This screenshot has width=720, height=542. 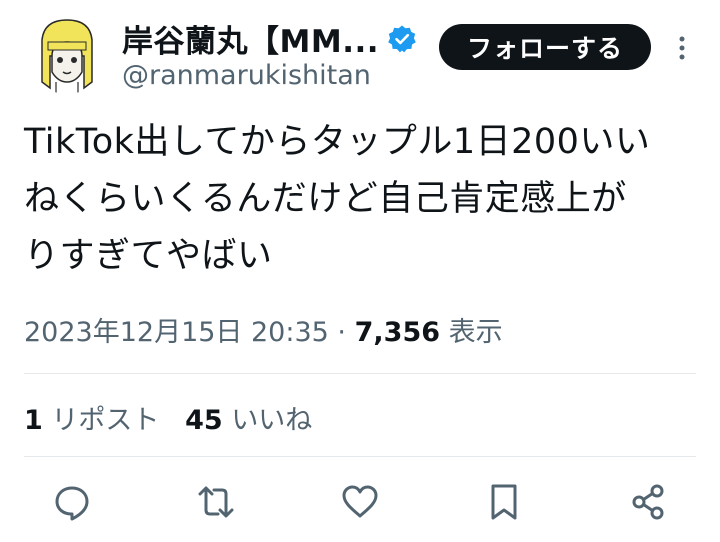 What do you see at coordinates (246, 75) in the screenshot?
I see `author-handle: @ranmarukishitan` at bounding box center [246, 75].